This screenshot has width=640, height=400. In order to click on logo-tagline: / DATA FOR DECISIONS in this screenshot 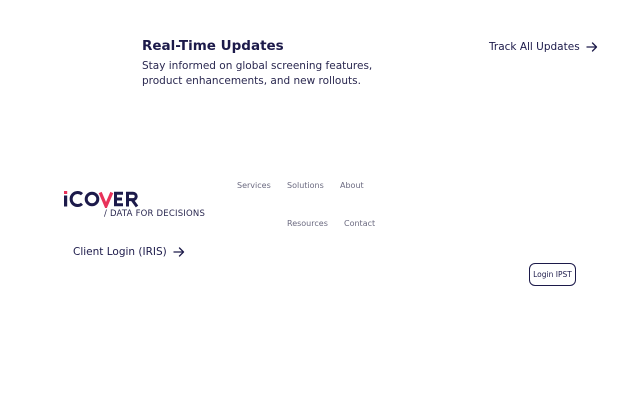, I will do `click(155, 214)`.